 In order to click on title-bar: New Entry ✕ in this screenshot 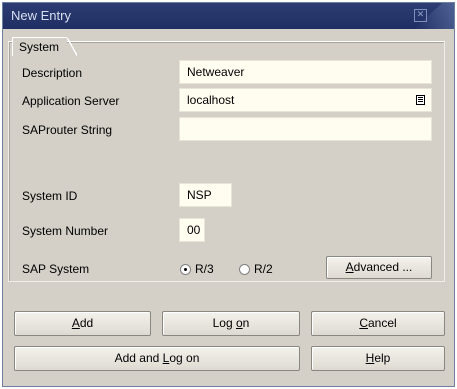, I will do `click(228, 16)`.